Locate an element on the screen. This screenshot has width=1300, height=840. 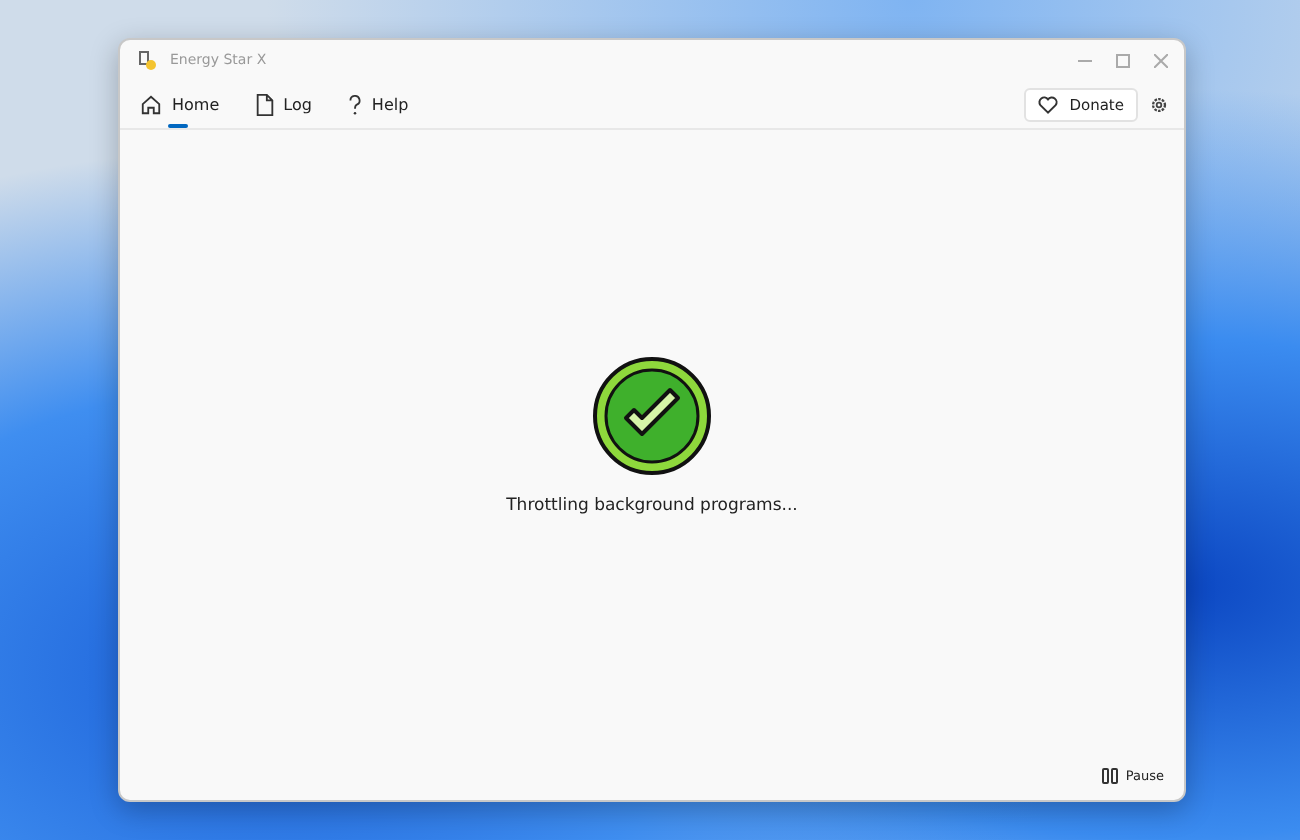
settings-icon is located at coordinates (1159, 104).